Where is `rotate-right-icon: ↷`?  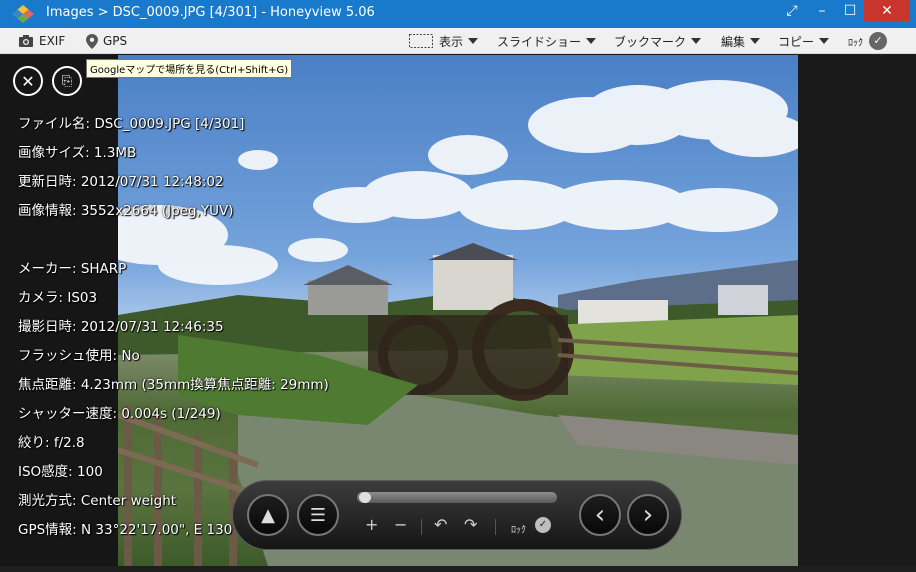
rotate-right-icon: ↷ is located at coordinates (470, 524).